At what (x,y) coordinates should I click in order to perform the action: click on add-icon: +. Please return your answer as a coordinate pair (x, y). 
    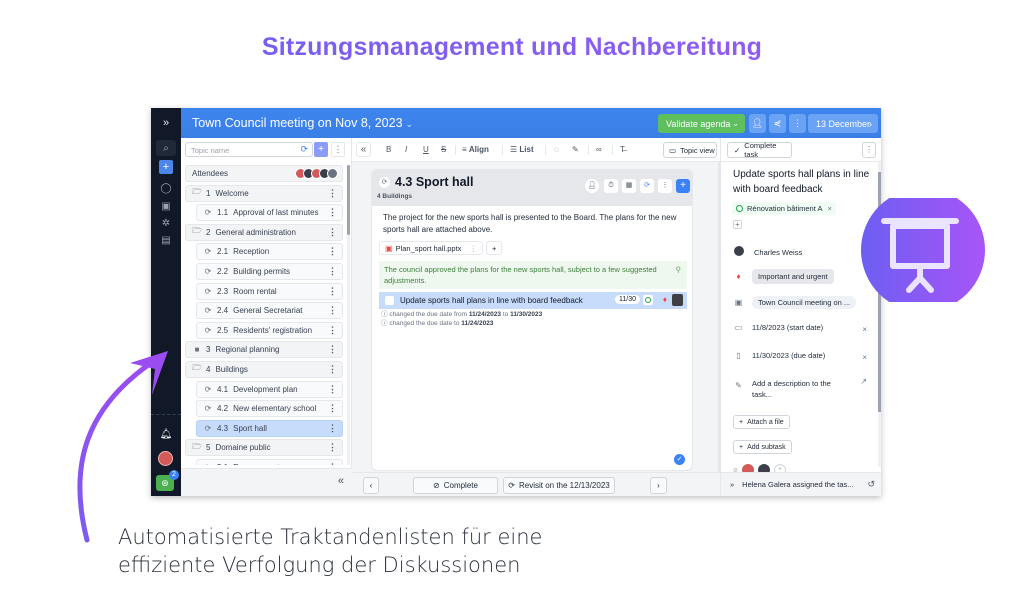
    Looking at the image, I should click on (166, 167).